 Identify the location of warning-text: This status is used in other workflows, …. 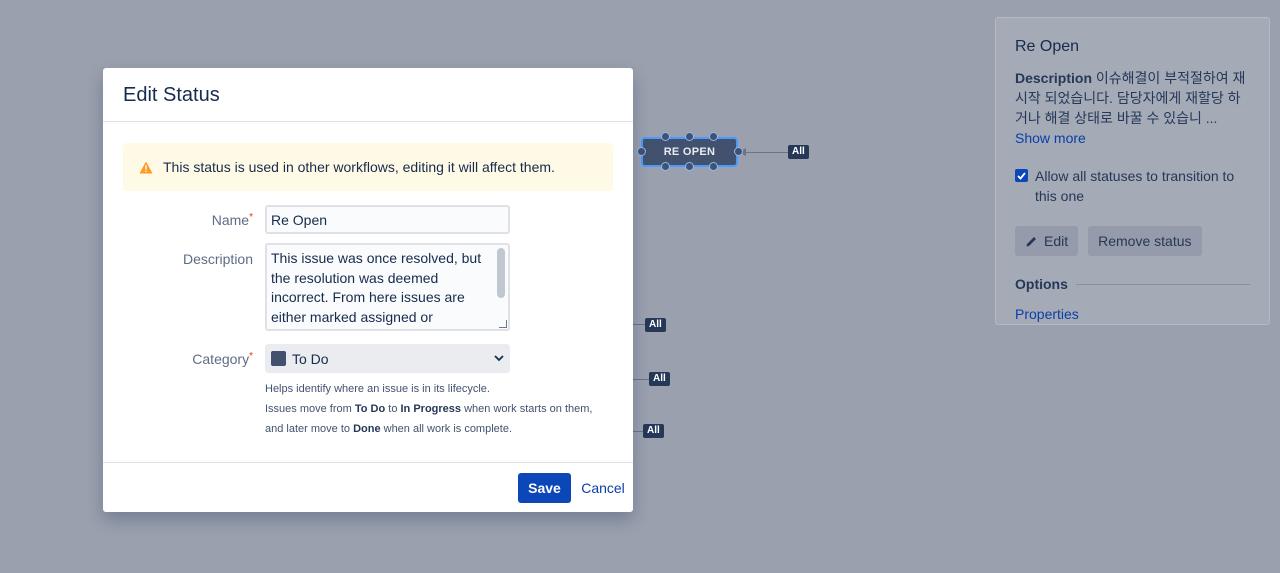
(359, 167).